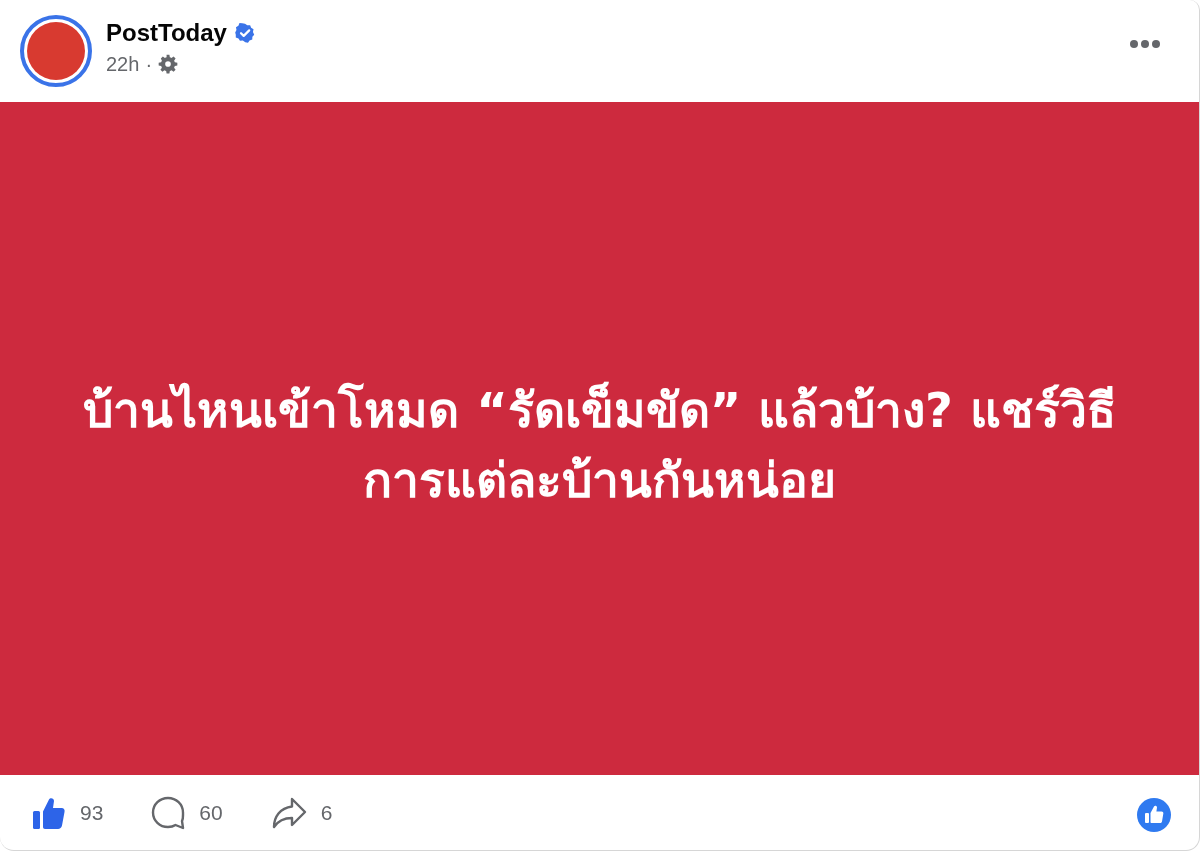 Image resolution: width=1200 pixels, height=851 pixels. What do you see at coordinates (166, 32) in the screenshot?
I see `page-name: PostToday` at bounding box center [166, 32].